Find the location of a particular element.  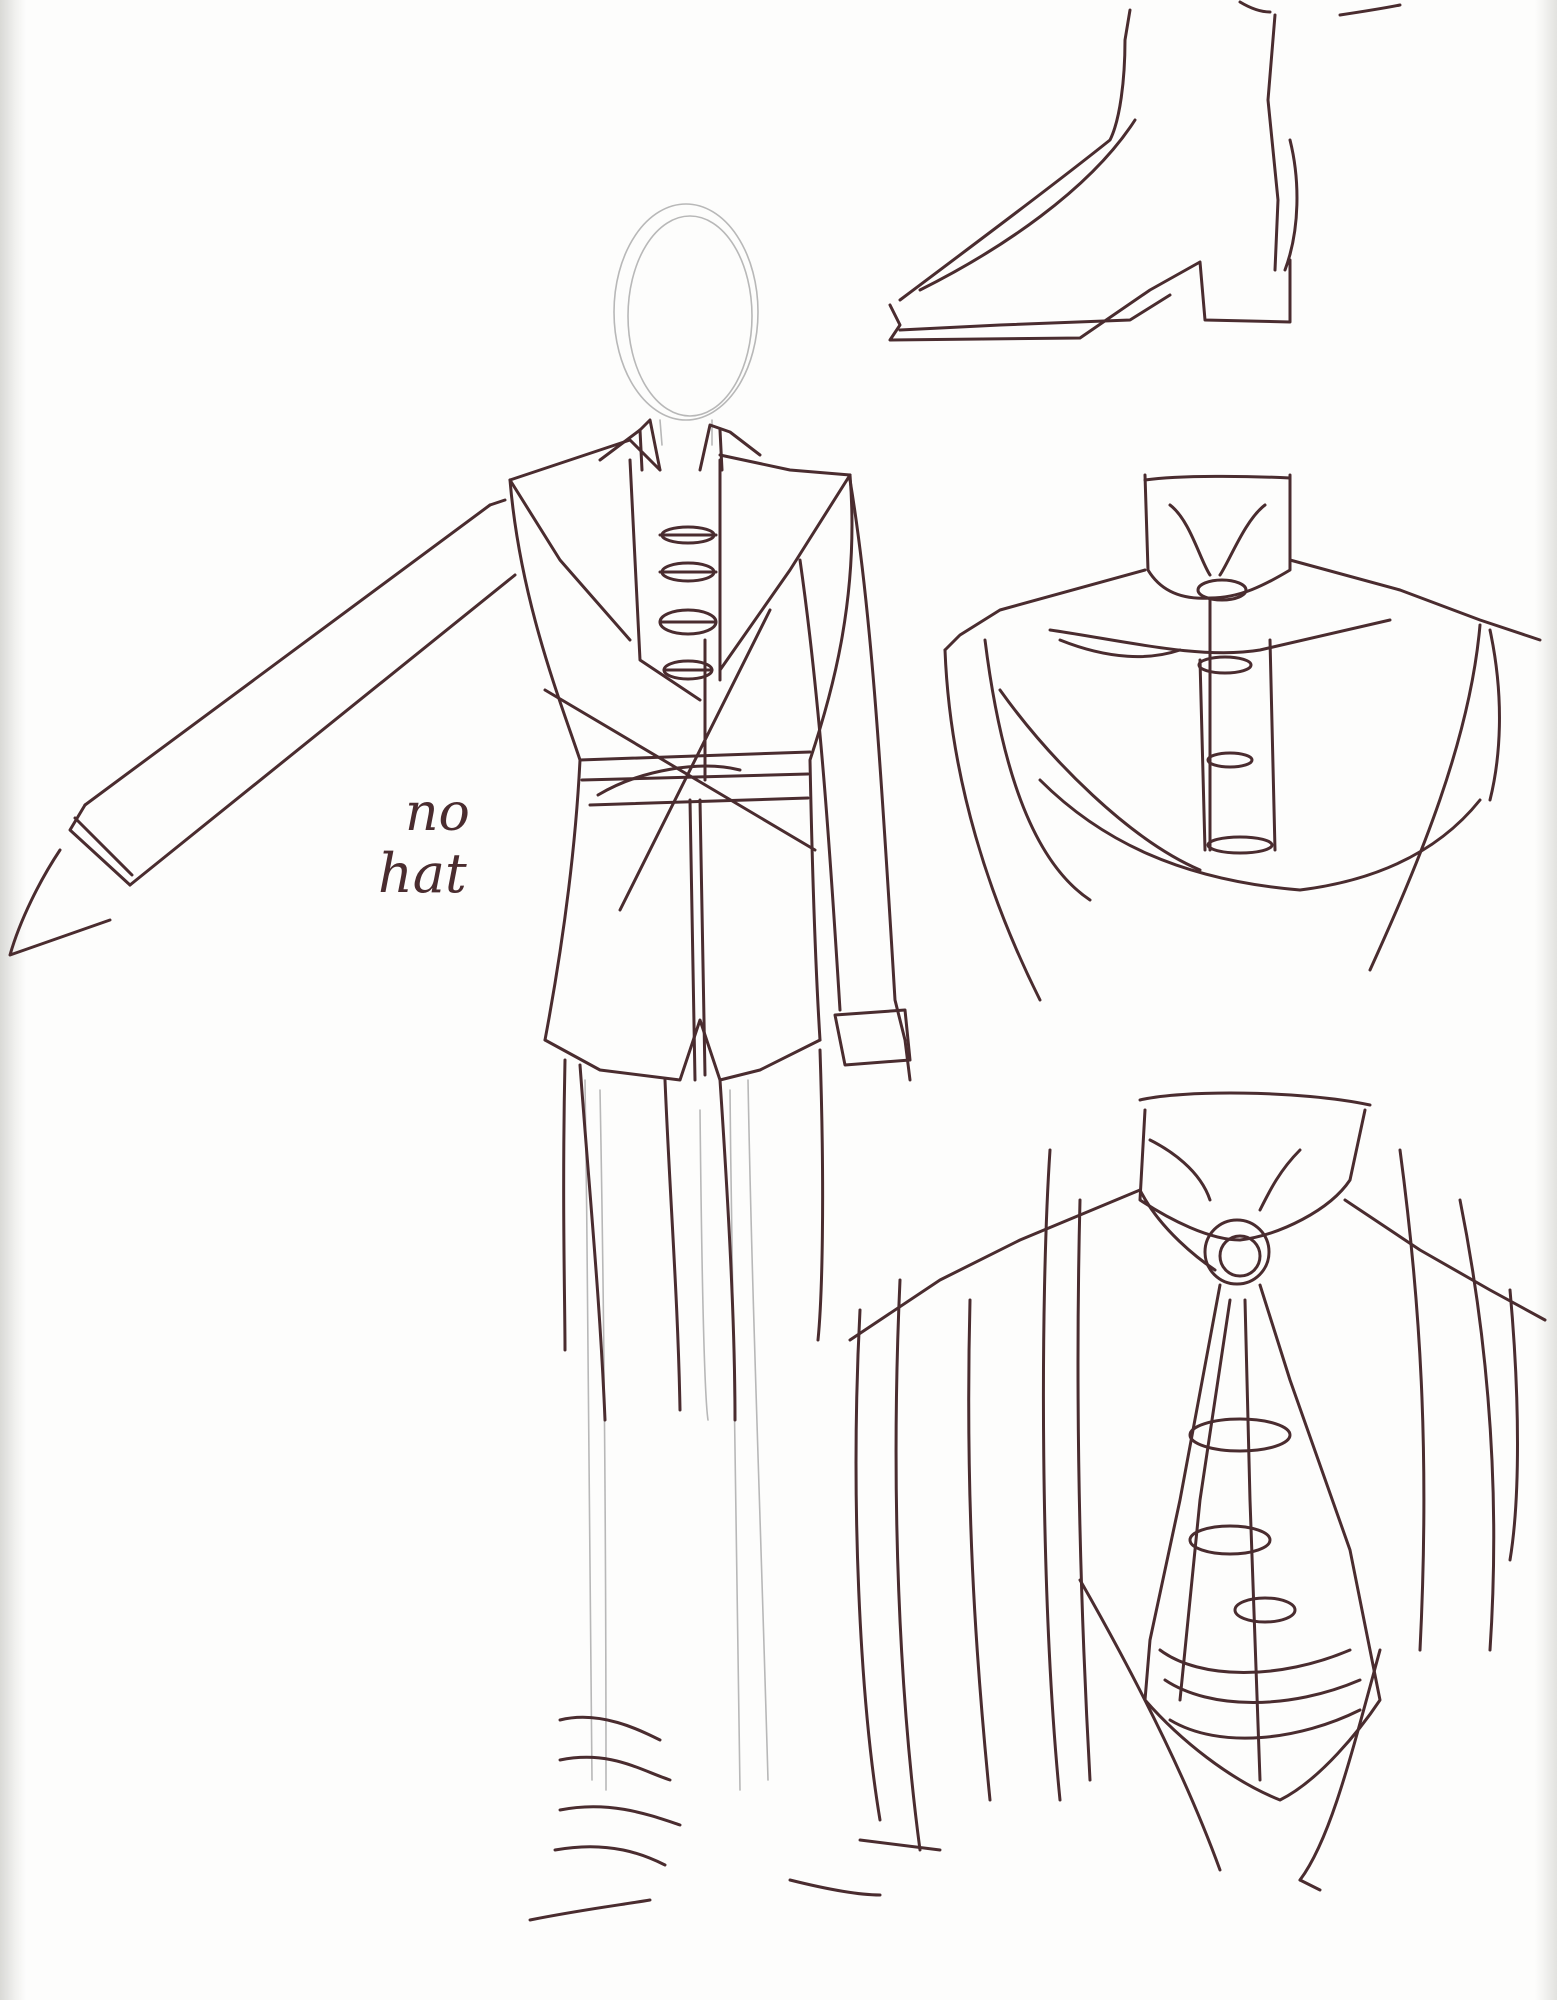

pencil-legs is located at coordinates (676, 1435).